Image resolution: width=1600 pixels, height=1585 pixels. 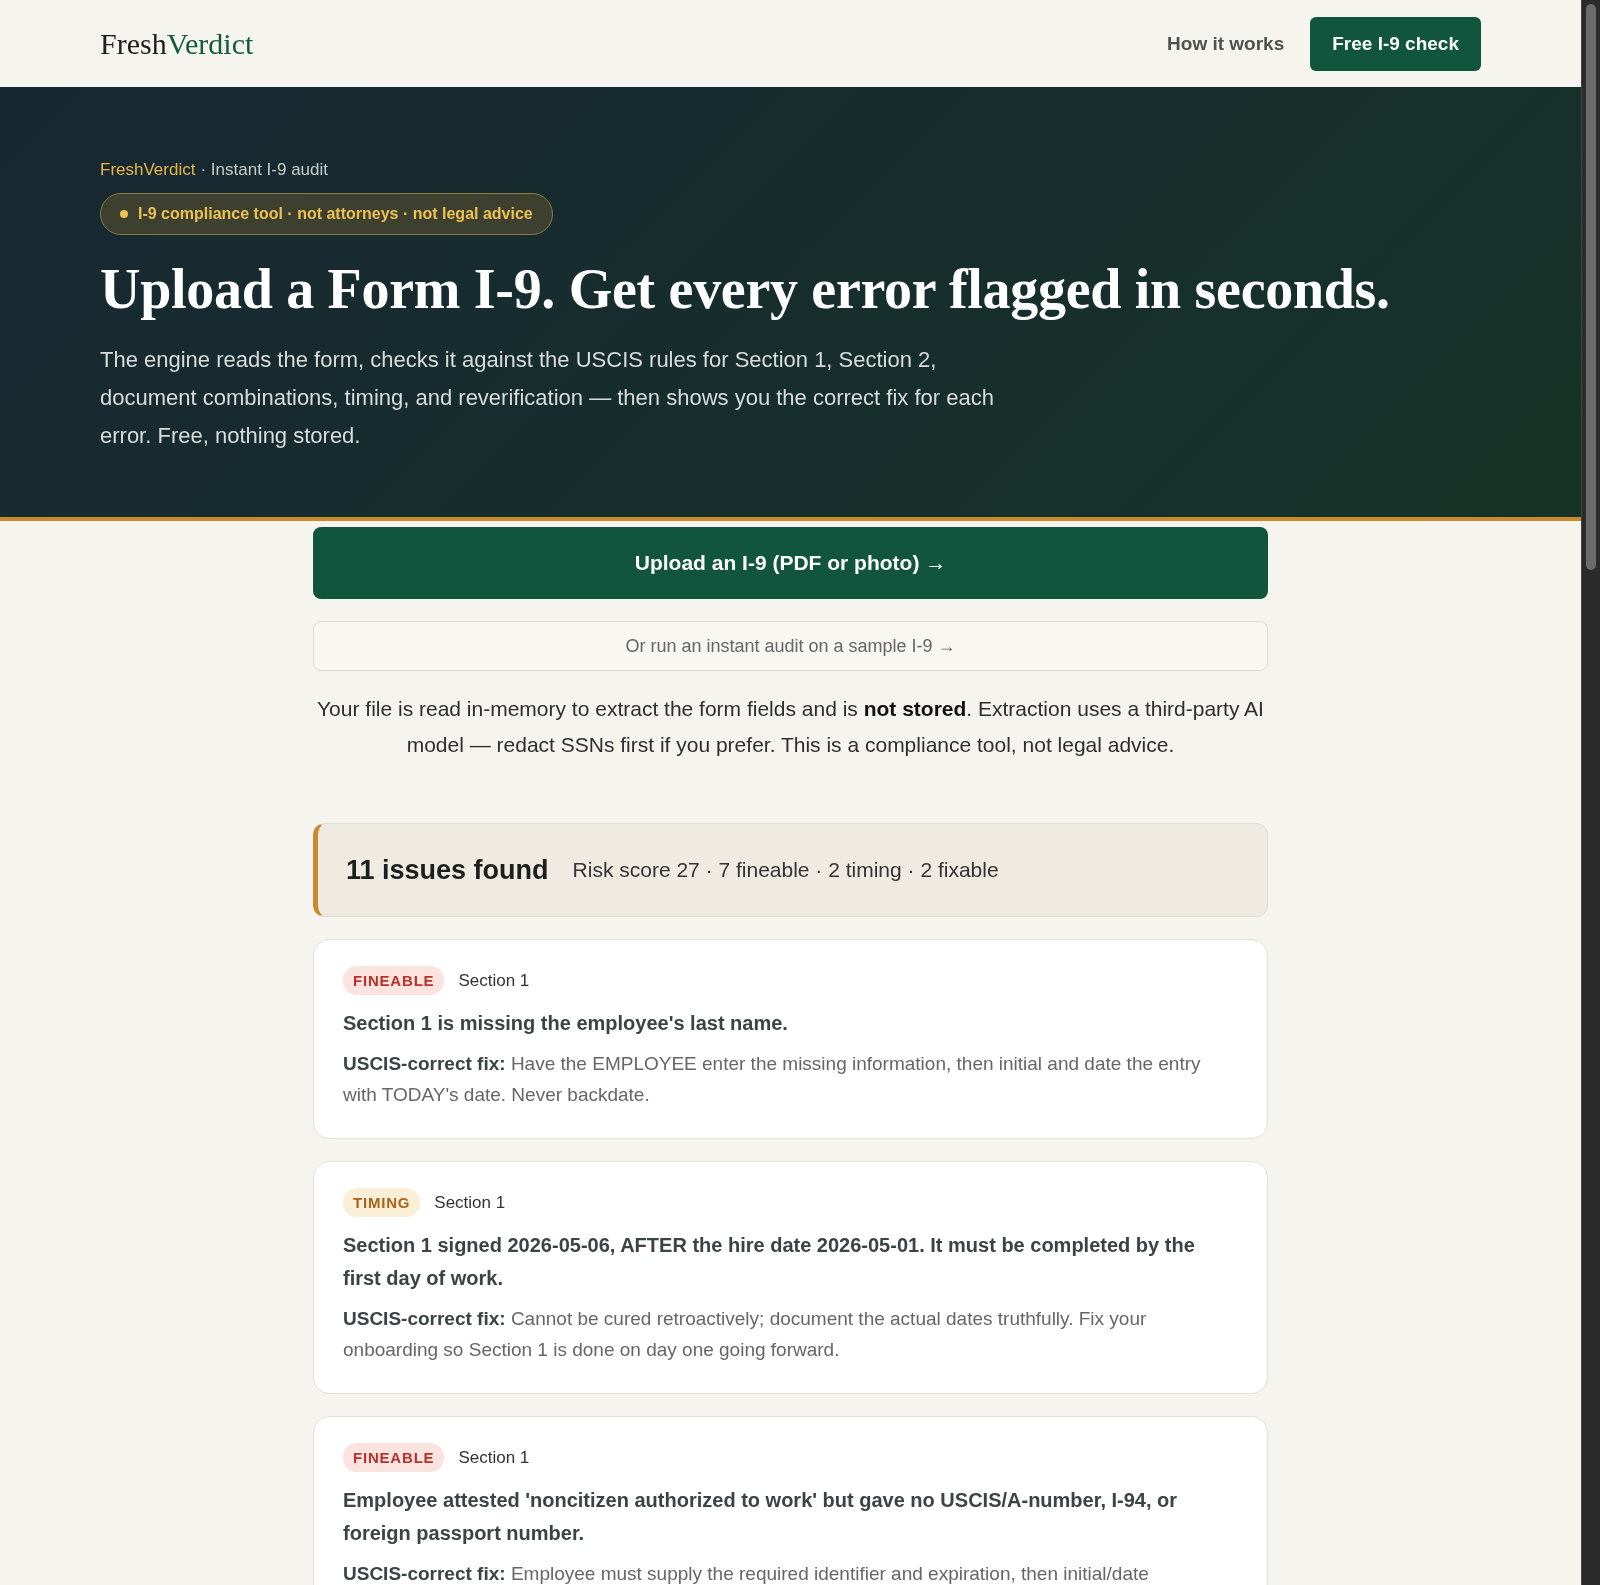 What do you see at coordinates (547, 398) in the screenshot?
I see `intro-text: The engine reads the form, checks it against the USCIS rules for Section 1, Section 2, document combinations, timing, and reverification — then shows you the correct fix for each error. Free, nothing stored.` at bounding box center [547, 398].